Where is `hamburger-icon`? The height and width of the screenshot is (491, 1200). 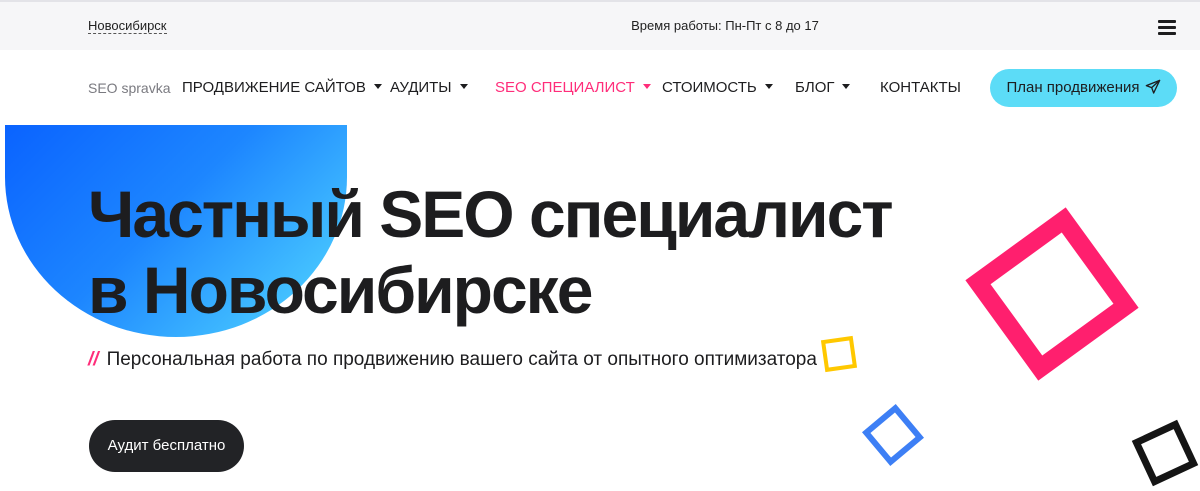 hamburger-icon is located at coordinates (1167, 27).